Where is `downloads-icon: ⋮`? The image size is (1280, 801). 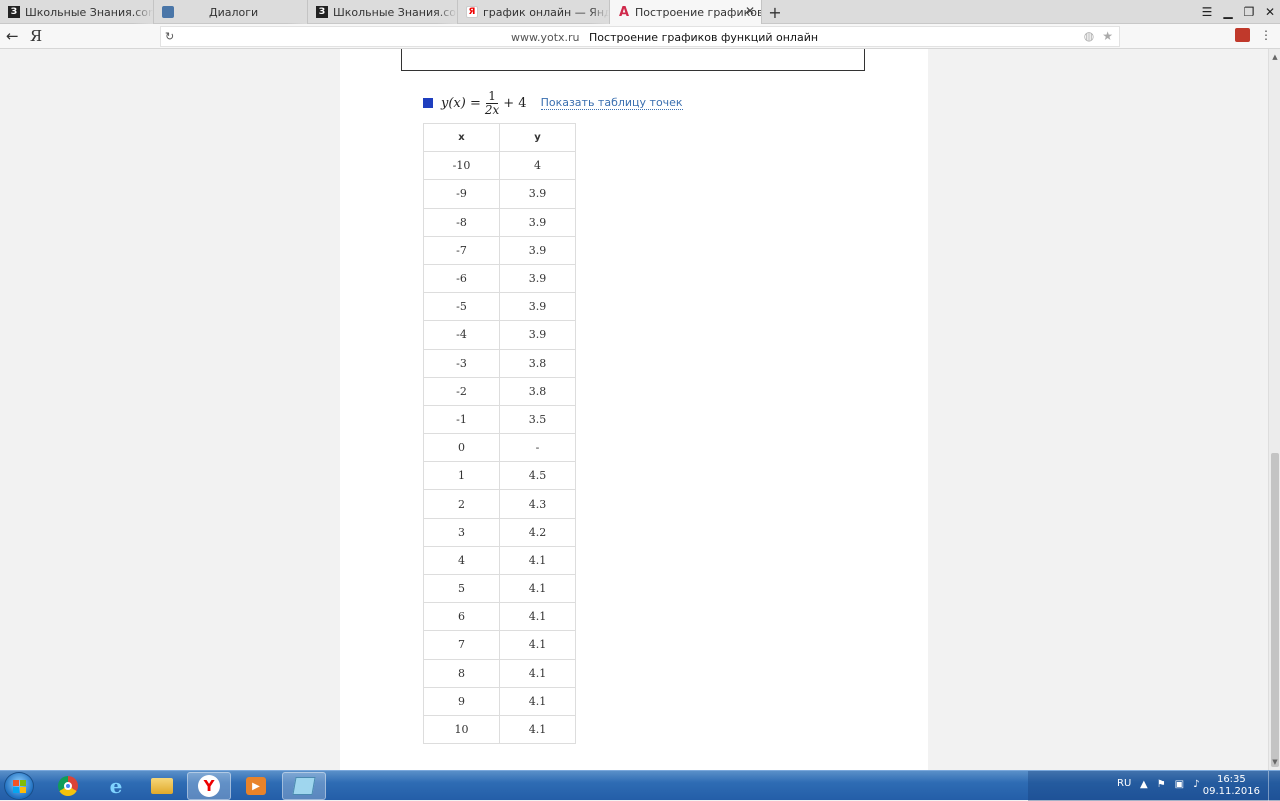
downloads-icon: ⋮ is located at coordinates (1266, 35).